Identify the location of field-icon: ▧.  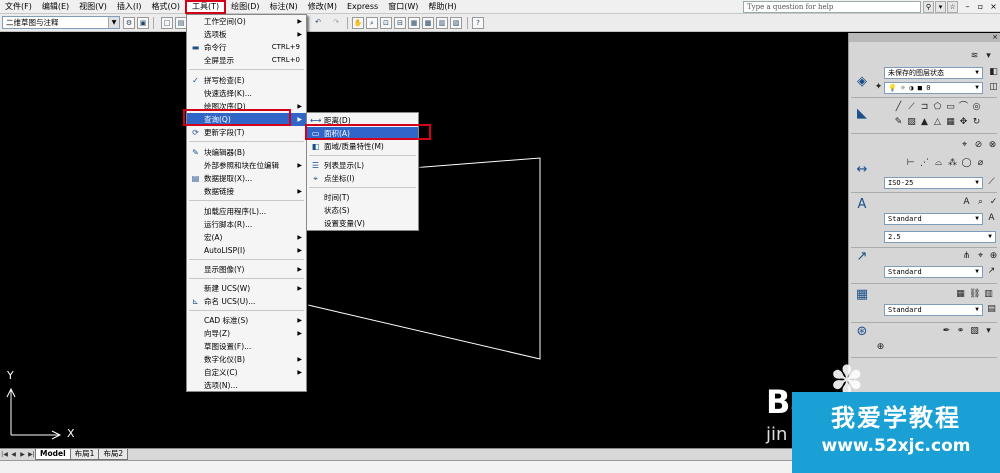
(974, 331).